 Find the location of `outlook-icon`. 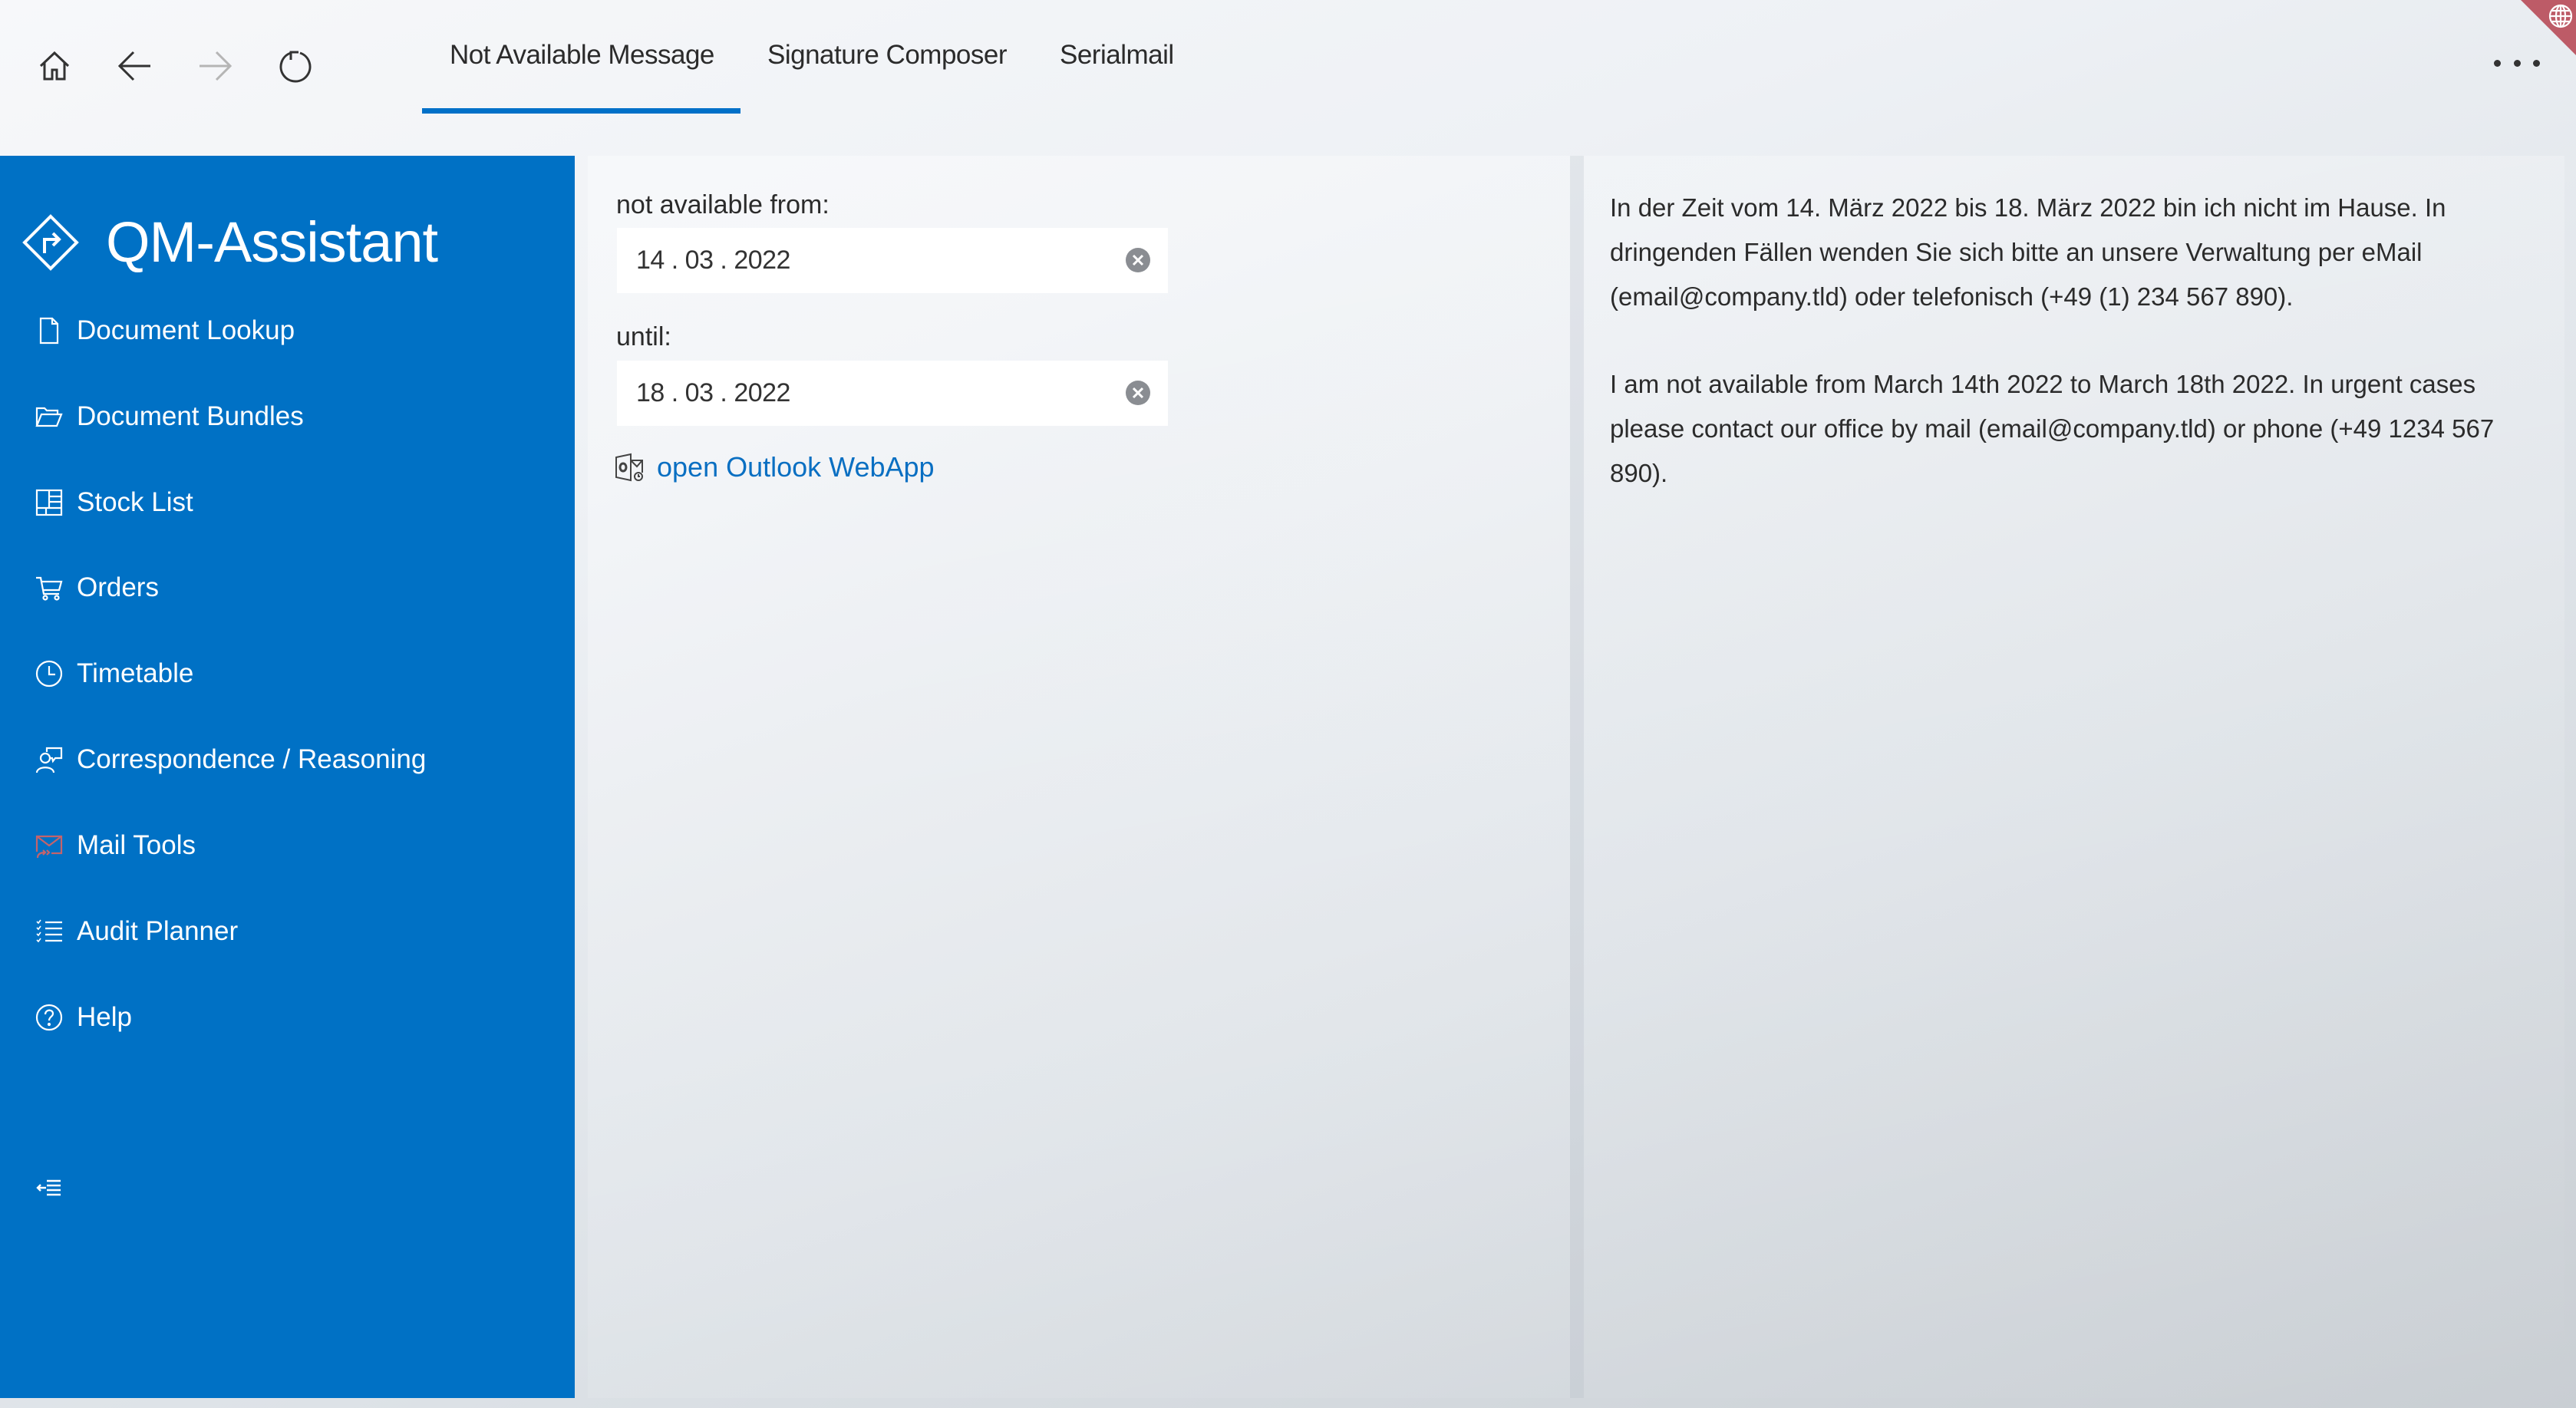

outlook-icon is located at coordinates (629, 467).